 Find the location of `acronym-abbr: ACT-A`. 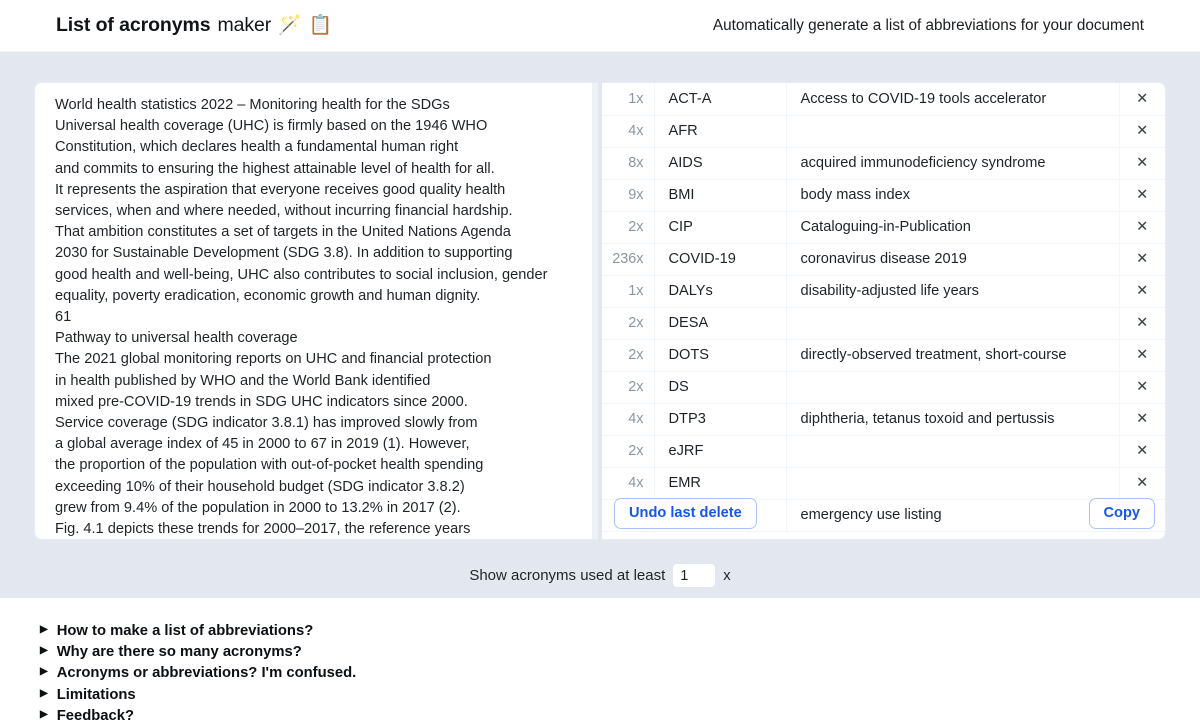

acronym-abbr: ACT-A is located at coordinates (719, 99).